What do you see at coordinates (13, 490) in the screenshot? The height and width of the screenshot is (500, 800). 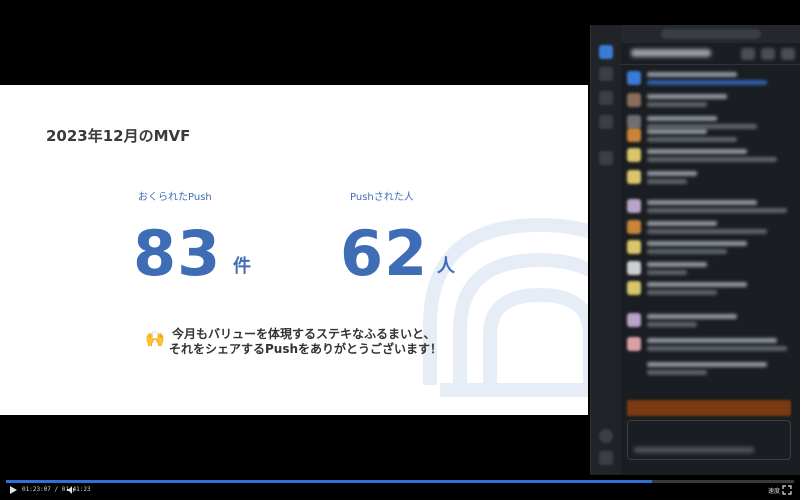 I see `play-icon` at bounding box center [13, 490].